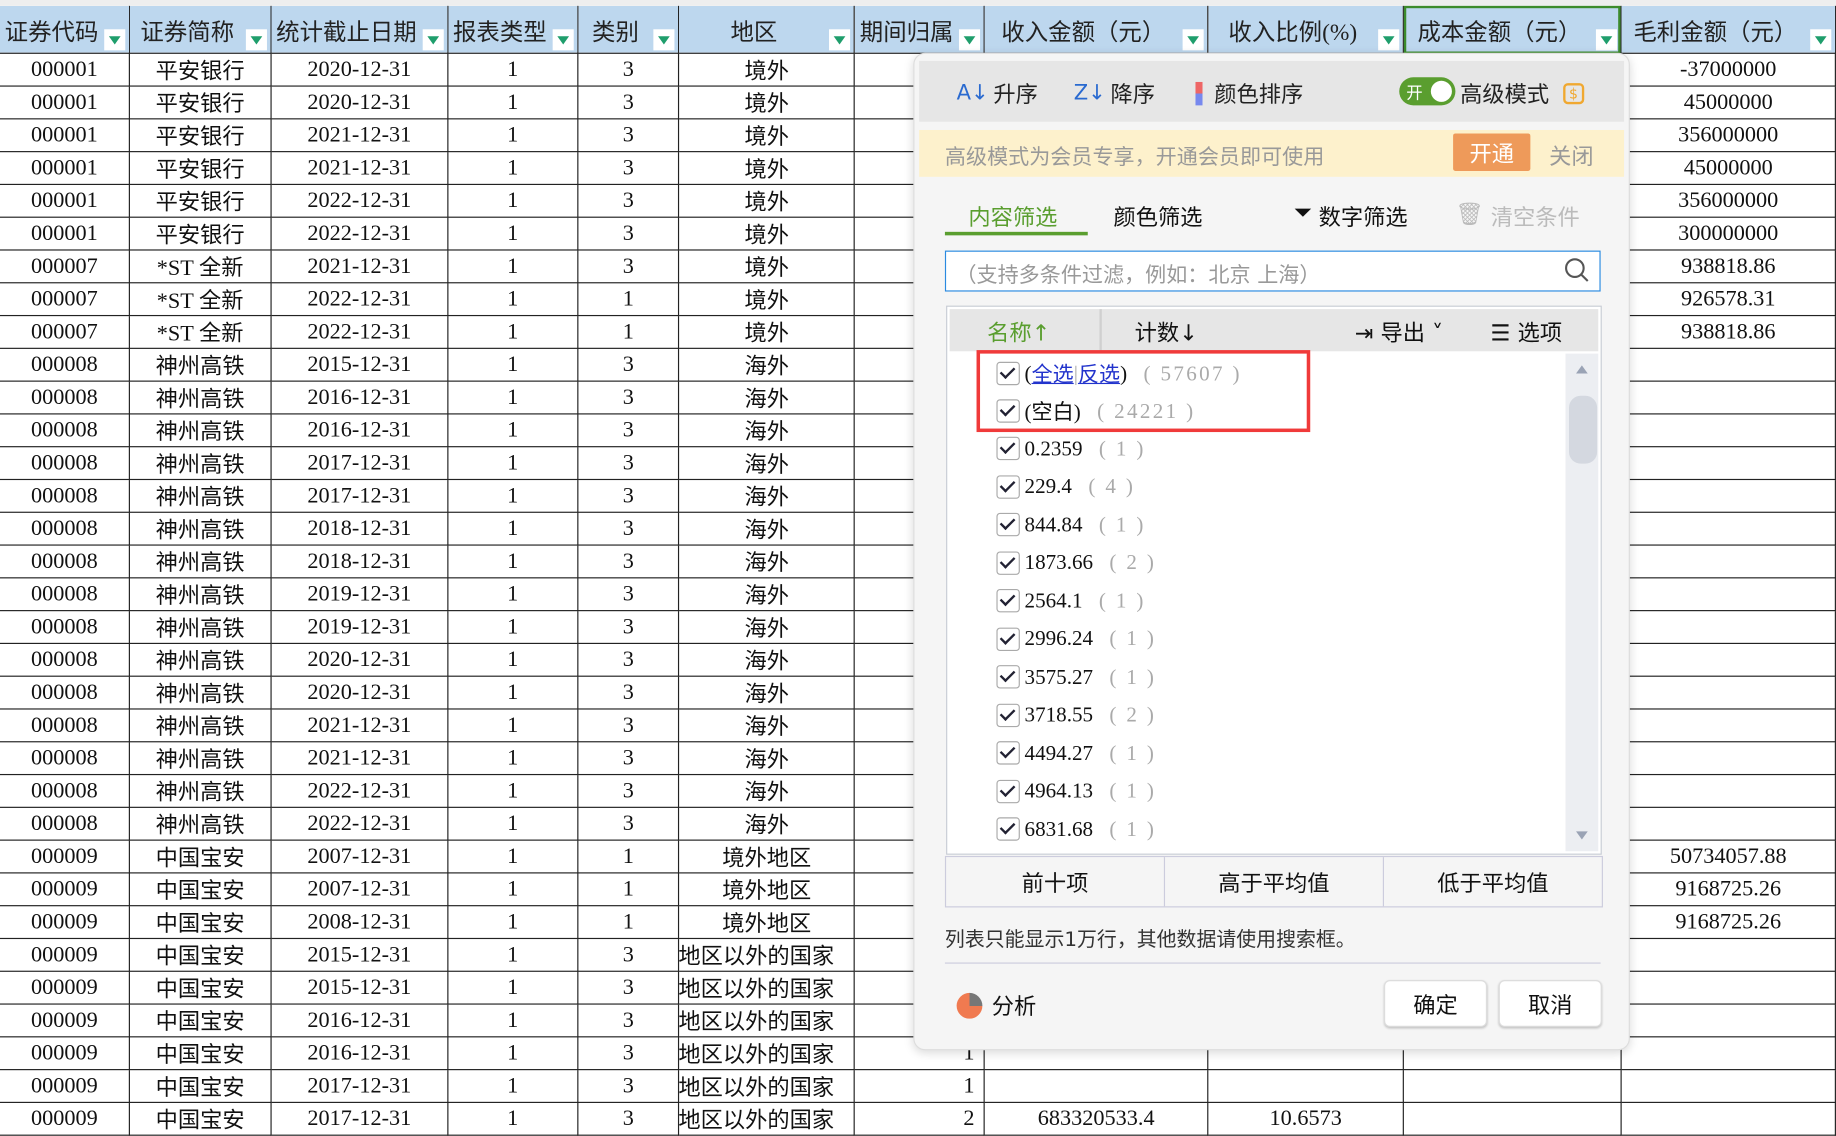  What do you see at coordinates (1550, 1003) in the screenshot?
I see `cancel-button: 取消` at bounding box center [1550, 1003].